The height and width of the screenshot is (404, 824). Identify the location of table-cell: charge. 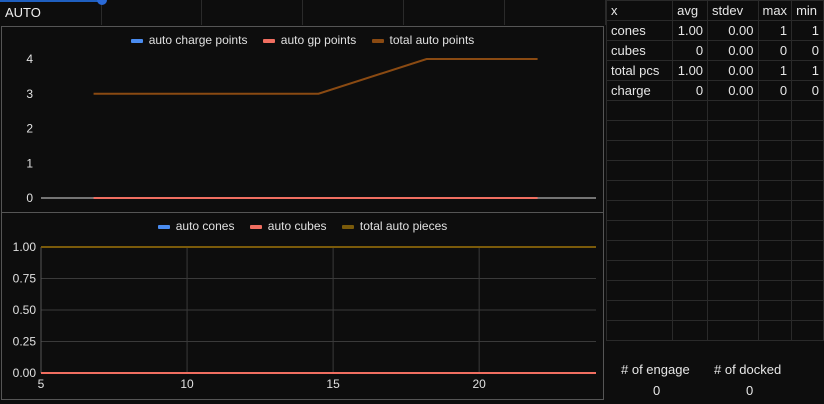
(639, 90).